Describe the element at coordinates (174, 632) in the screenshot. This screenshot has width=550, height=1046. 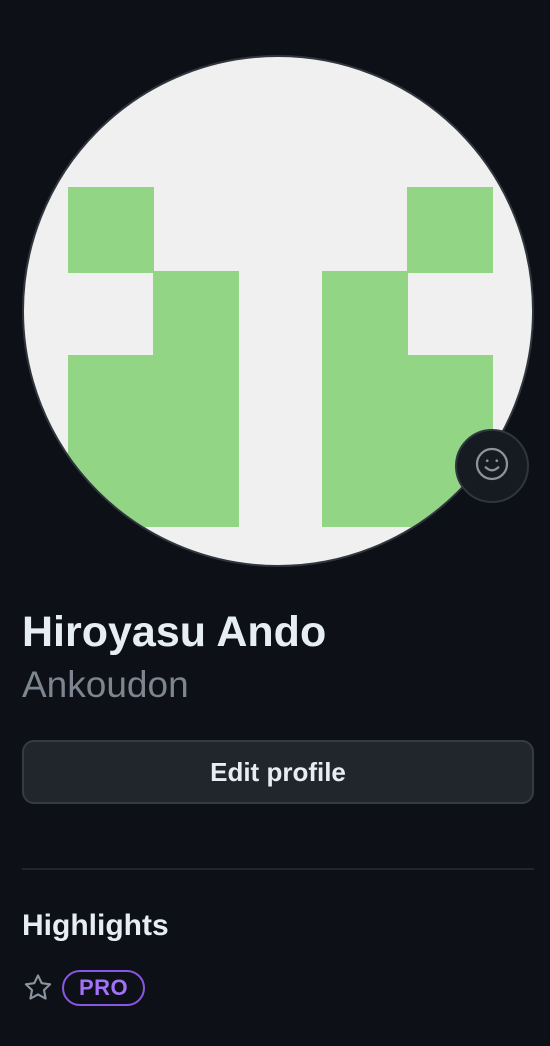
I see `profile-full-name: Hiroyasu Ando` at that location.